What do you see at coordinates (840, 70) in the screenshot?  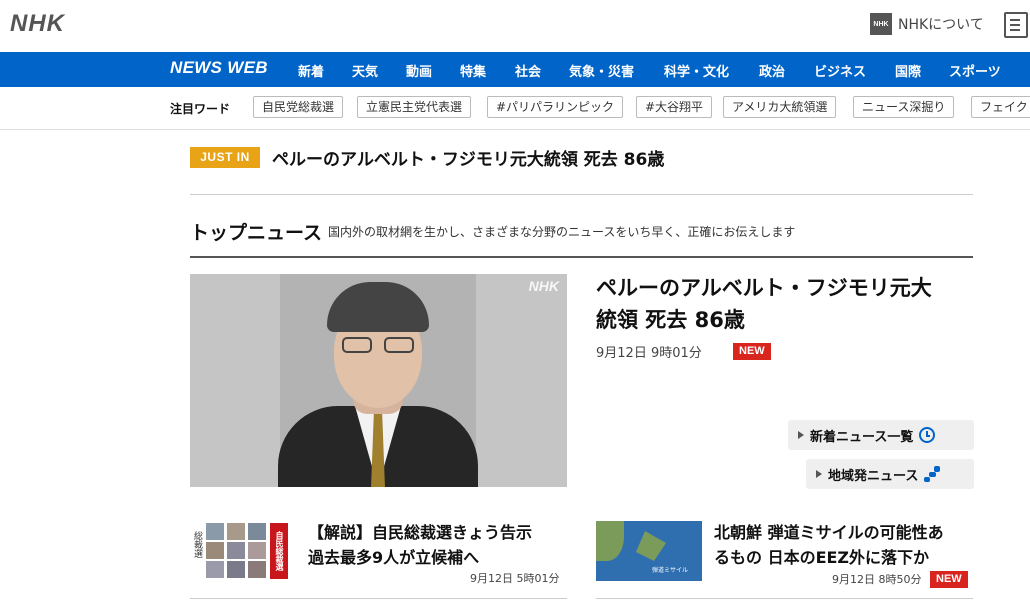 I see `nav-item-business: ビジネス` at bounding box center [840, 70].